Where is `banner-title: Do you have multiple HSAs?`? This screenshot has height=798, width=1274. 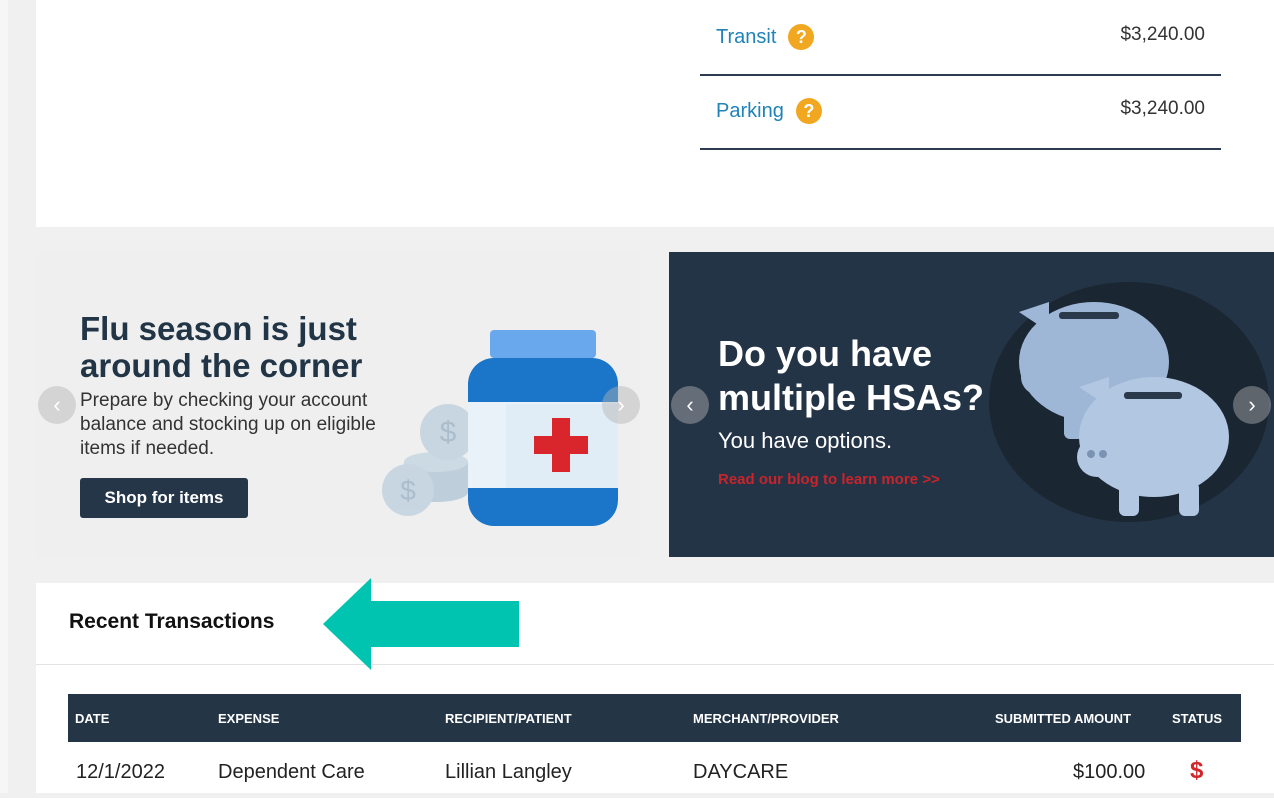
banner-title: Do you have multiple HSAs? is located at coordinates (851, 375).